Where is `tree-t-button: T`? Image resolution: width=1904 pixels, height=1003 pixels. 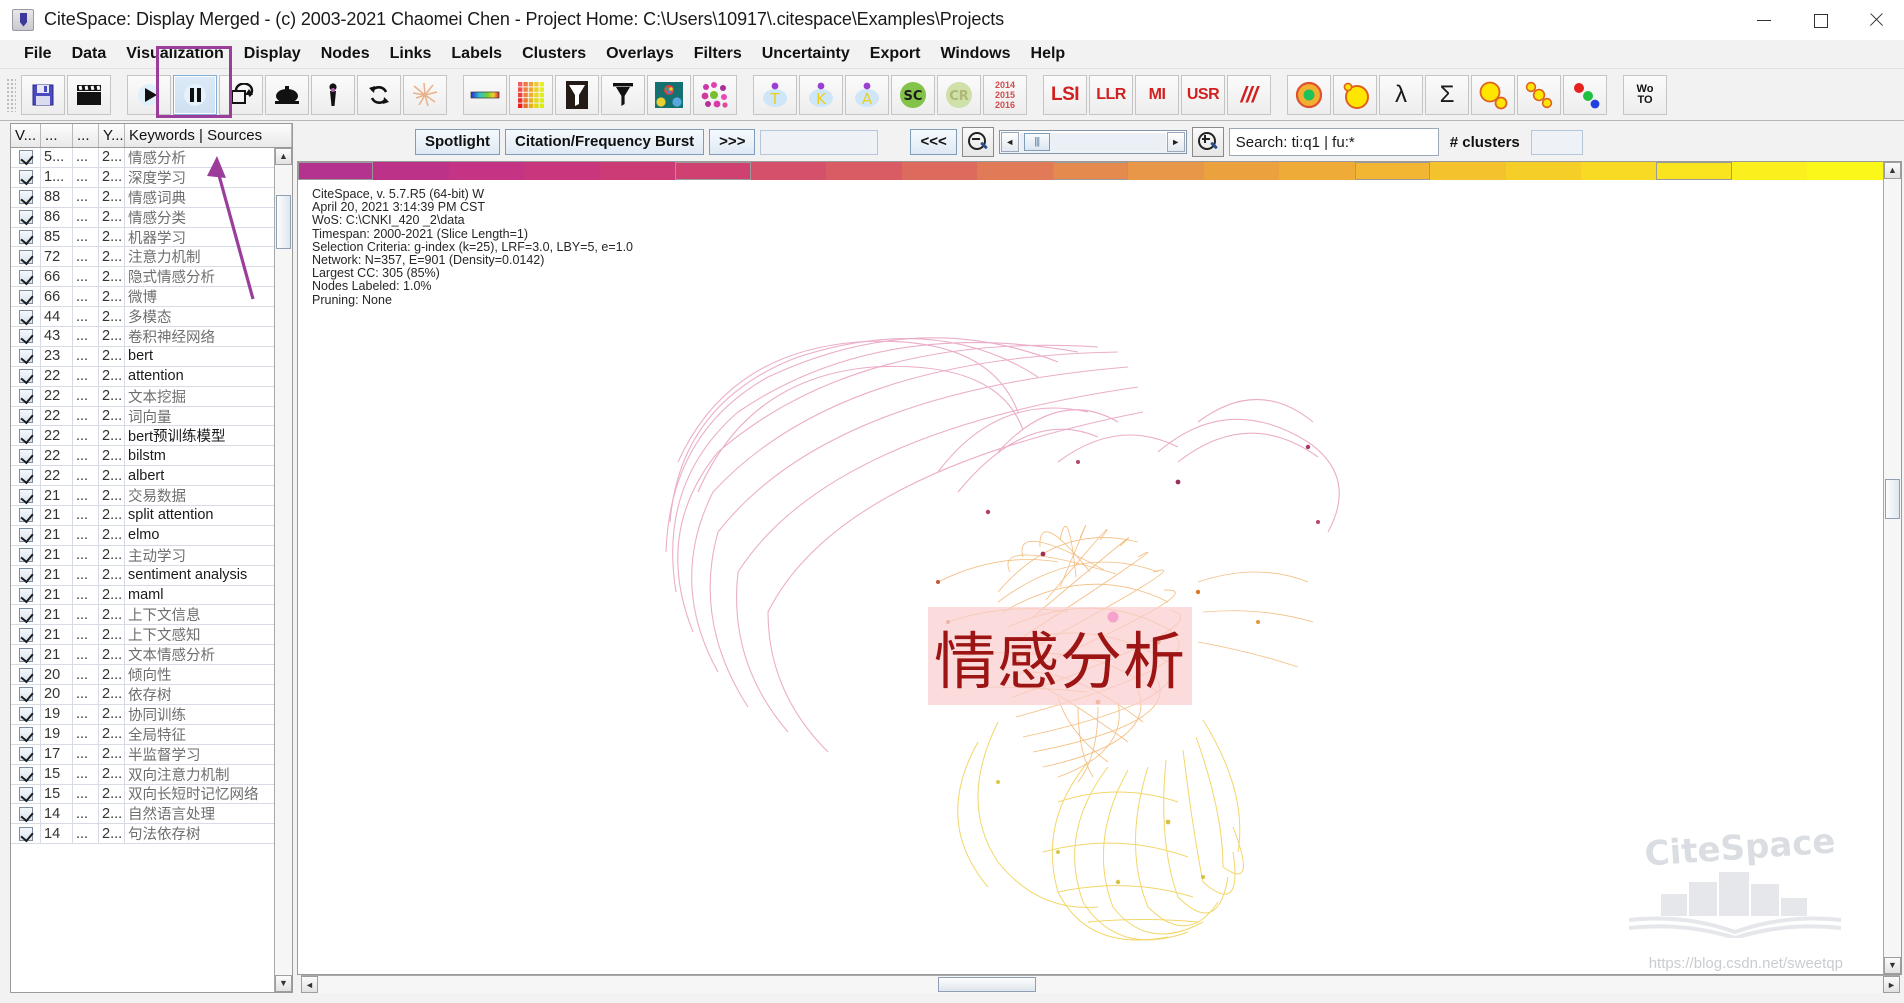 tree-t-button: T is located at coordinates (775, 94).